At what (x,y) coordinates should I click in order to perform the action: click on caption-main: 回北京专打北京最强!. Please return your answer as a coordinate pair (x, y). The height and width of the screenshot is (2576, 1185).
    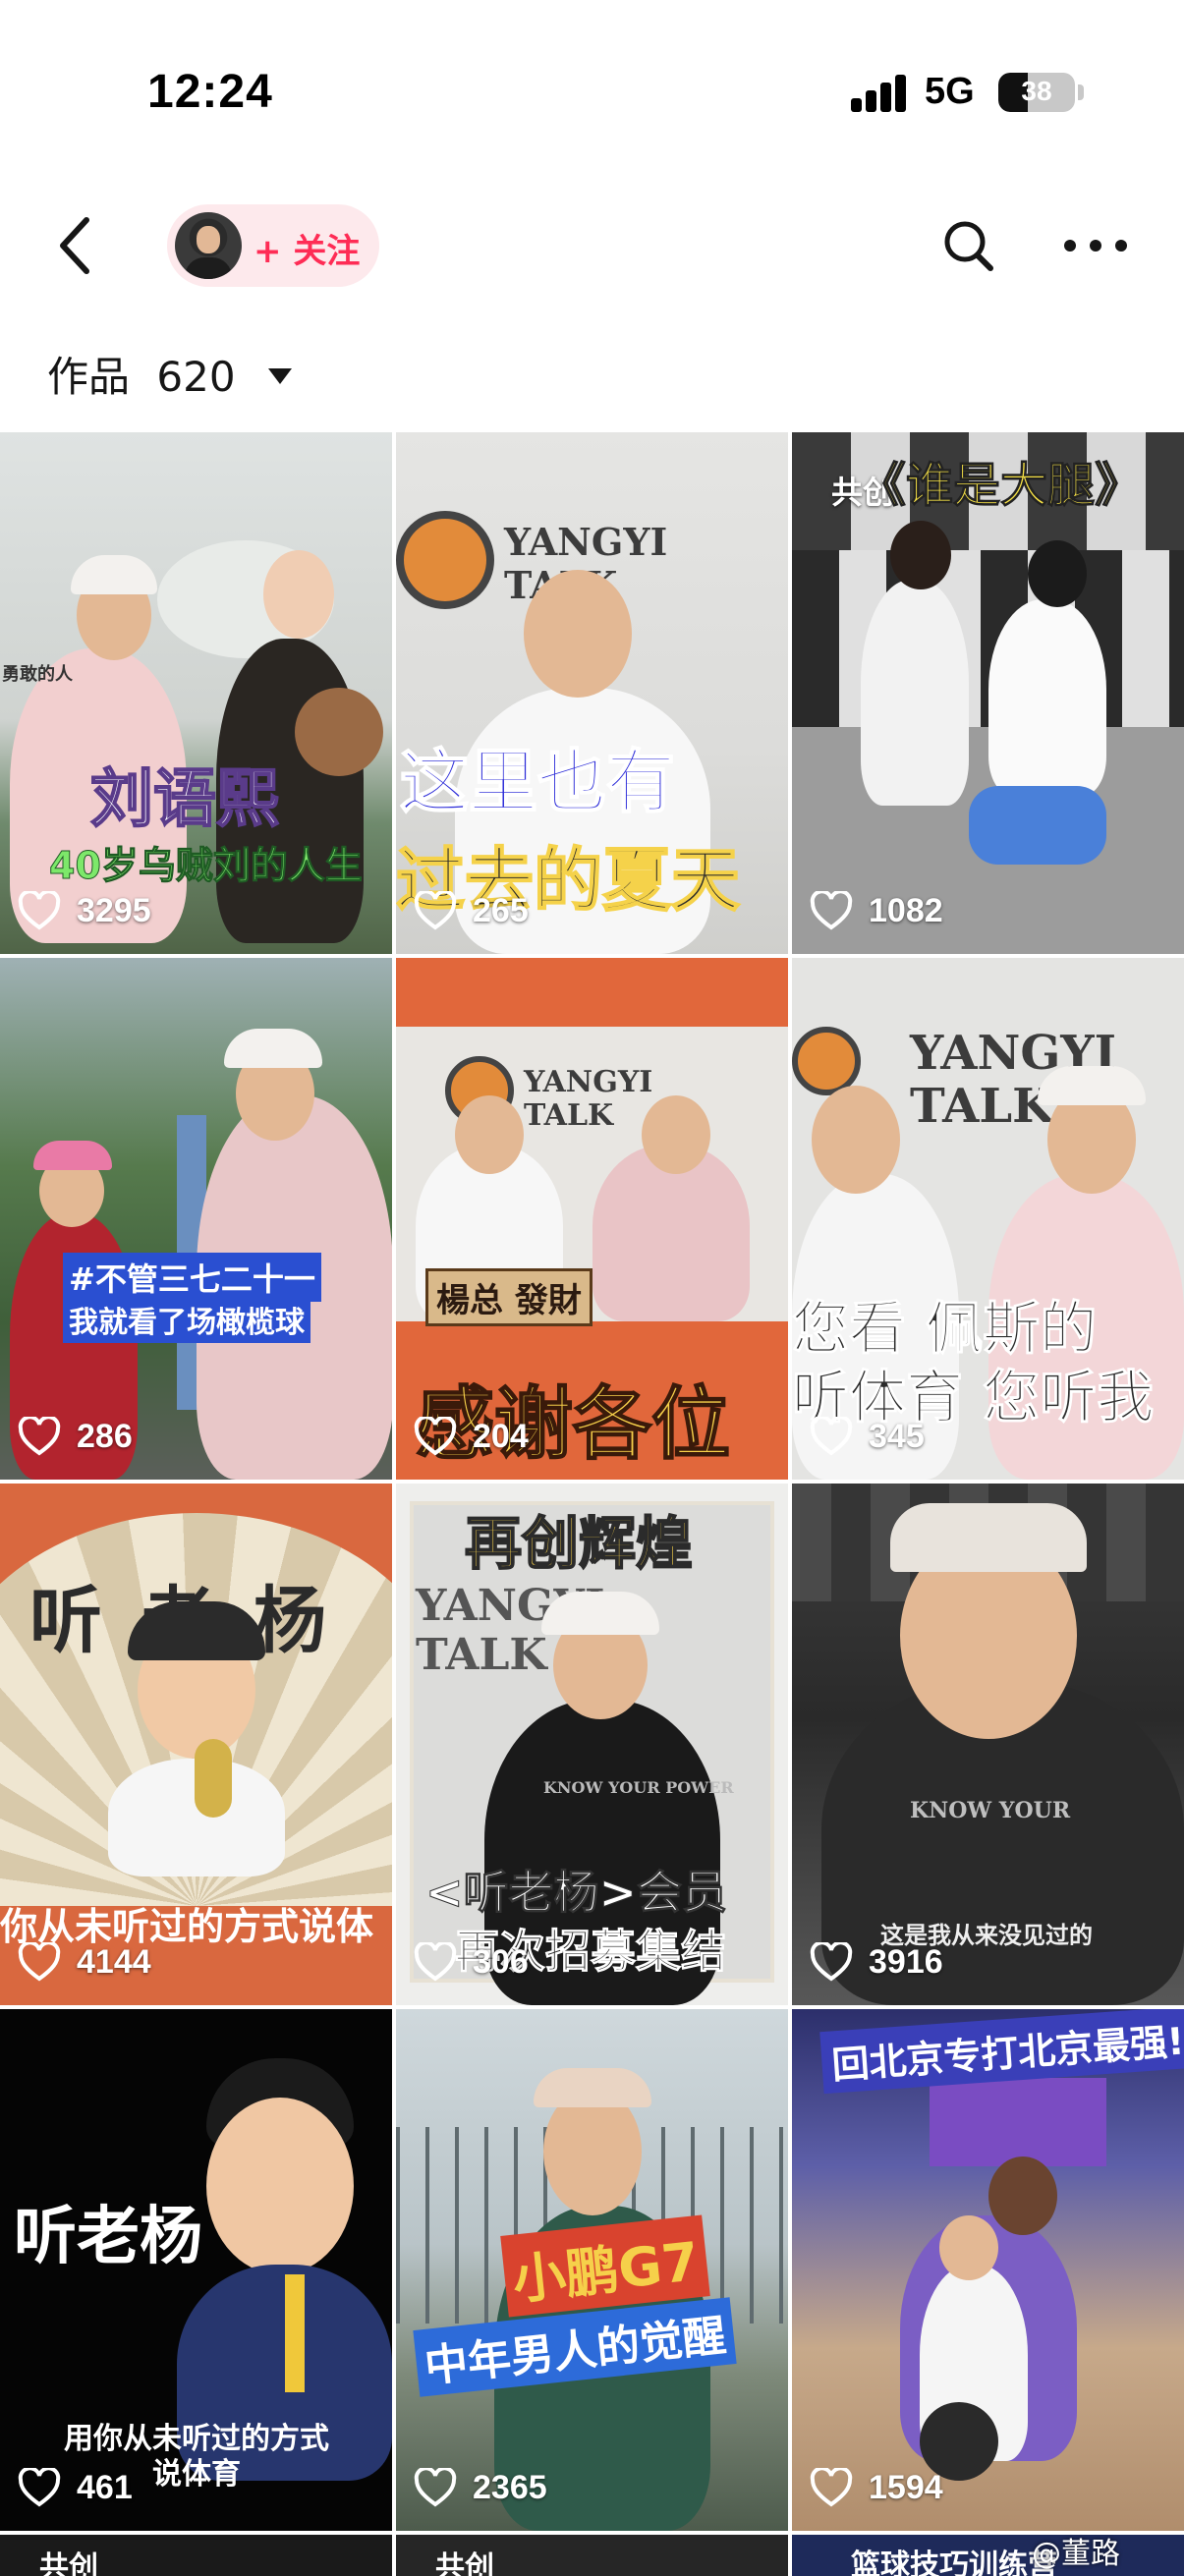
    Looking at the image, I should click on (1002, 2052).